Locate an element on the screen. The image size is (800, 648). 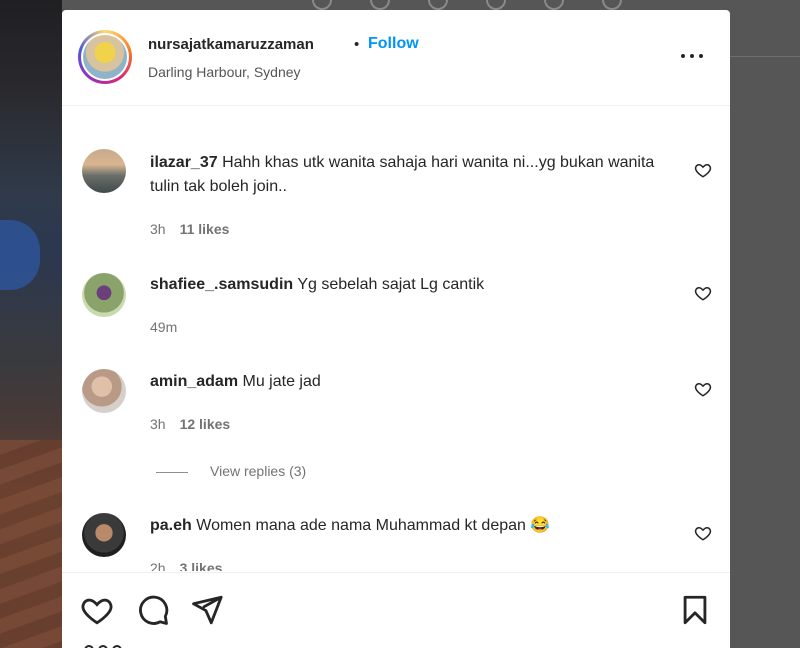
view-replies-label: View replies (3) is located at coordinates (258, 471).